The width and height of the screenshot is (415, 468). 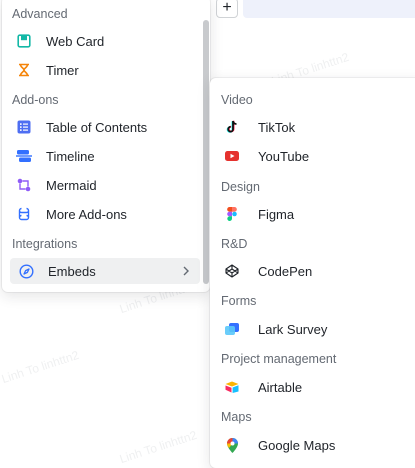 What do you see at coordinates (71, 185) in the screenshot?
I see `menu-item-label: Mermaid` at bounding box center [71, 185].